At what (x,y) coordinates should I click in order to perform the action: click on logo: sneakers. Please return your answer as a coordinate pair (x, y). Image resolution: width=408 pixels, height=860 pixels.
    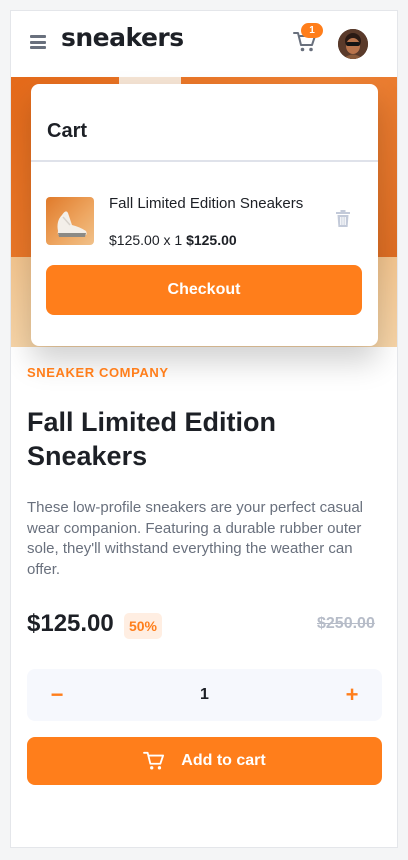
    Looking at the image, I should click on (122, 37).